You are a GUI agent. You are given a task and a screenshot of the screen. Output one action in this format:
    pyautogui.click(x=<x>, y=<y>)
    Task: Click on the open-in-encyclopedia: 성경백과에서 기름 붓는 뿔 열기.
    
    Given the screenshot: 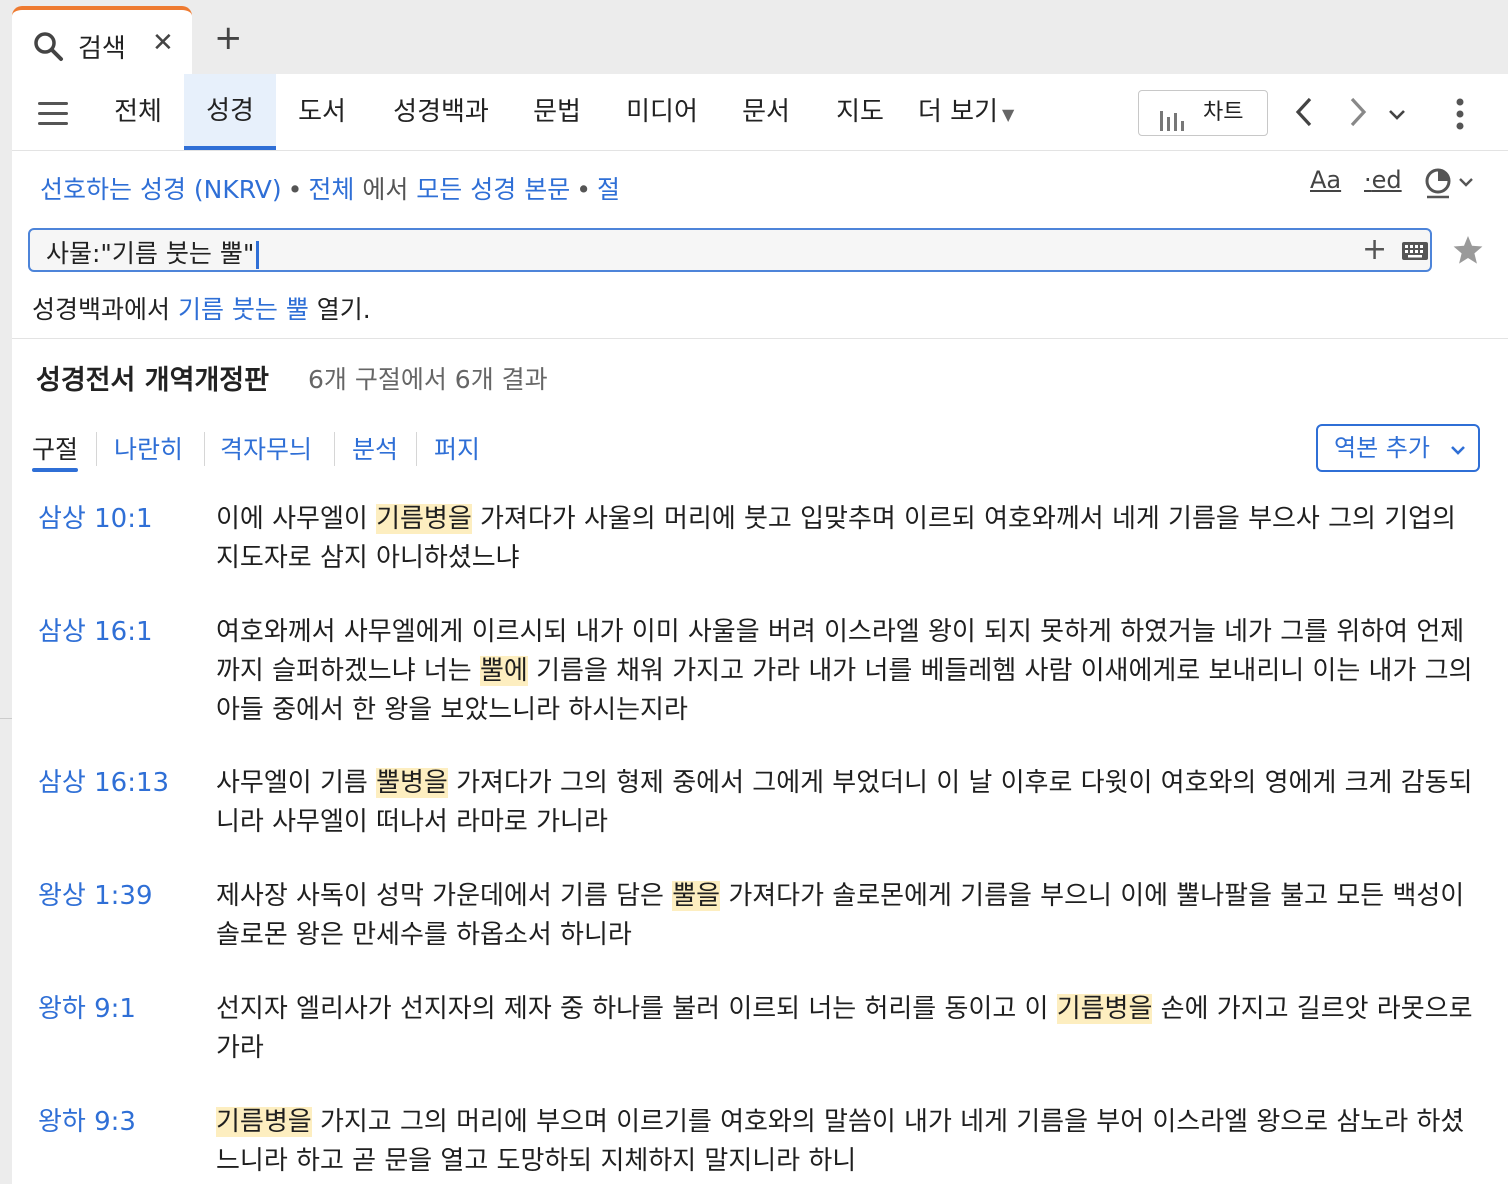 What is the action you would take?
    pyautogui.click(x=201, y=308)
    